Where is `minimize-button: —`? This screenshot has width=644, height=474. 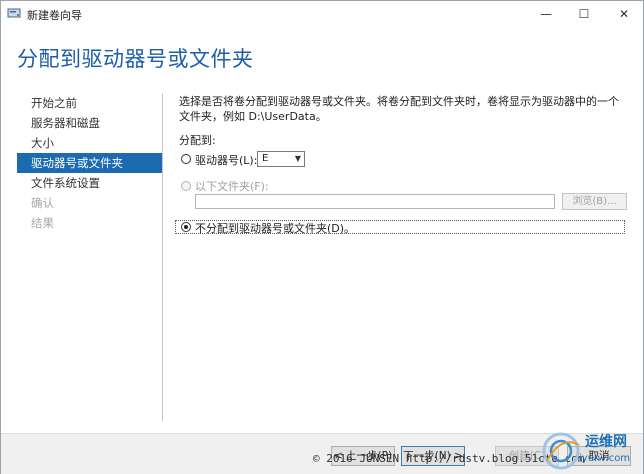 minimize-button: — is located at coordinates (546, 14).